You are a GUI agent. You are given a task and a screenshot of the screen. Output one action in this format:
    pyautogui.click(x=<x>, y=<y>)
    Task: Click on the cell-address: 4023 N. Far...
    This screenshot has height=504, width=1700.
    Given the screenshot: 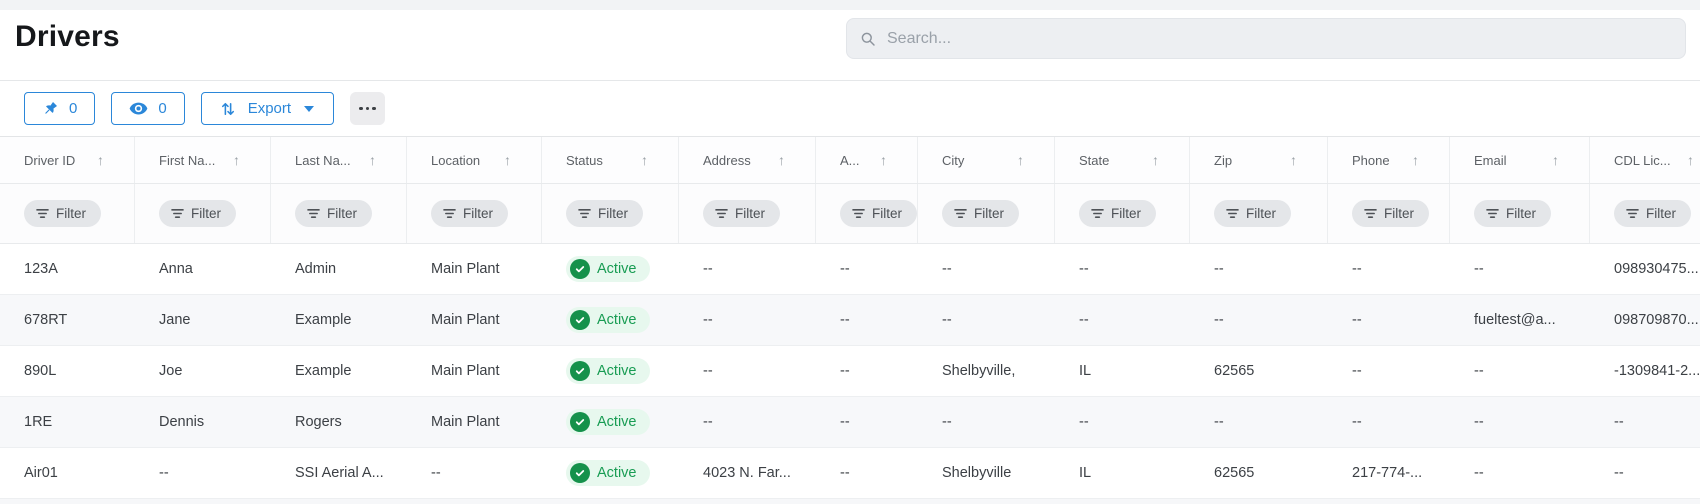 What is the action you would take?
    pyautogui.click(x=747, y=473)
    